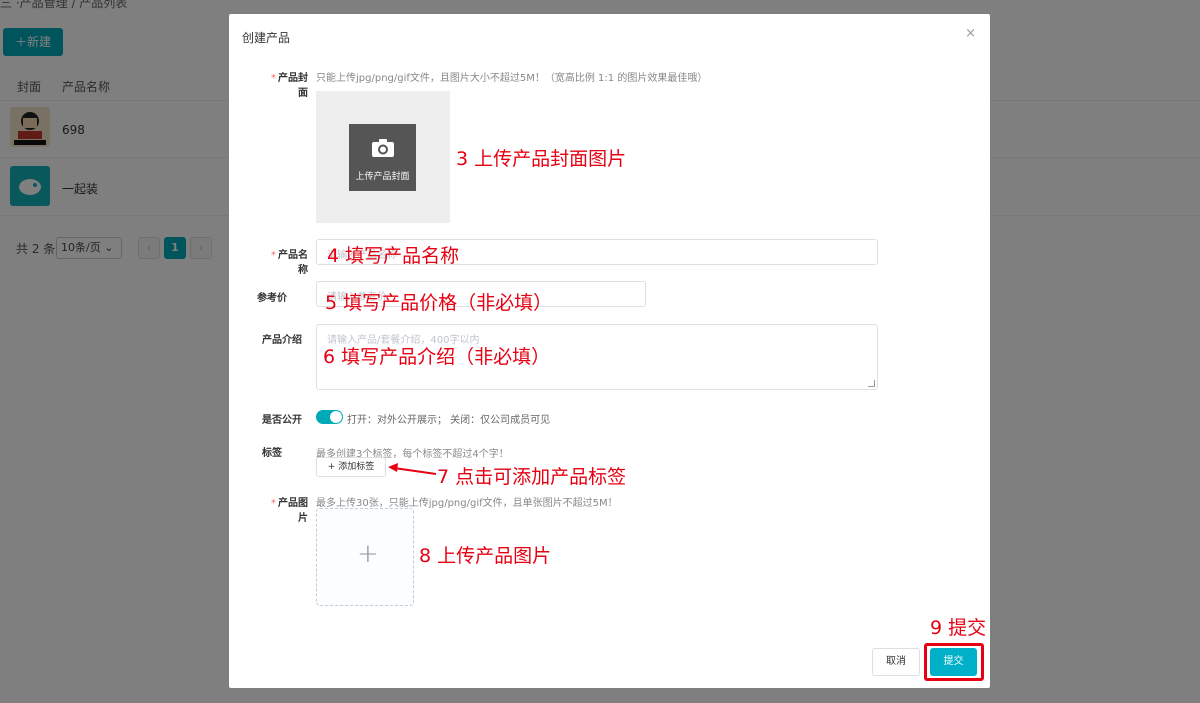 Image resolution: width=1200 pixels, height=703 pixels. What do you see at coordinates (293, 511) in the screenshot?
I see `images-label-text: 产品图片` at bounding box center [293, 511].